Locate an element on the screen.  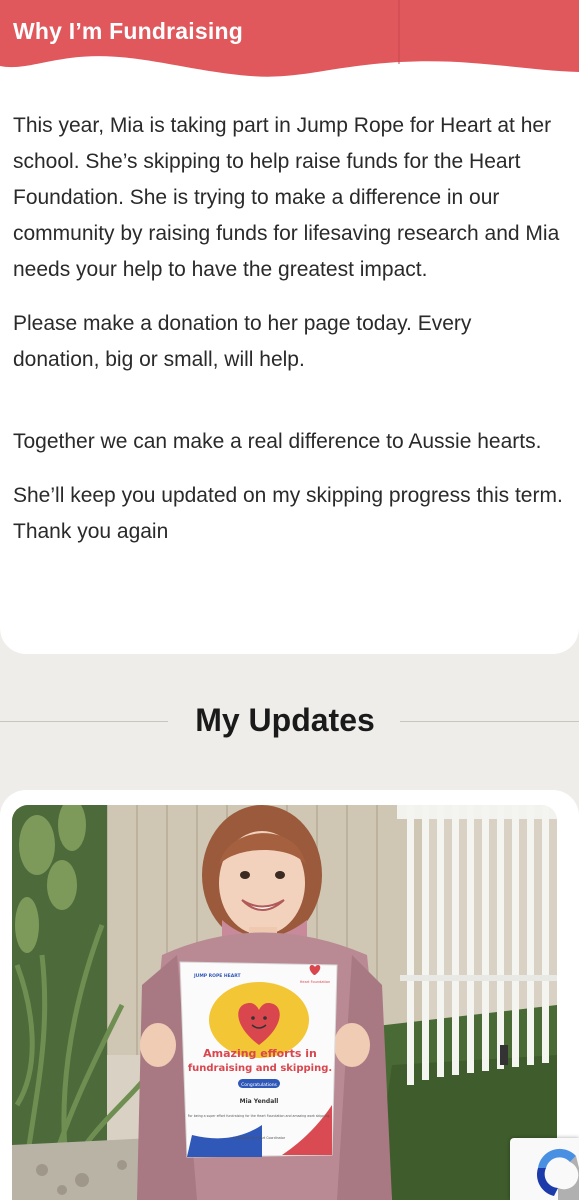
certificate-name: Mia Yendall is located at coordinates (259, 1101).